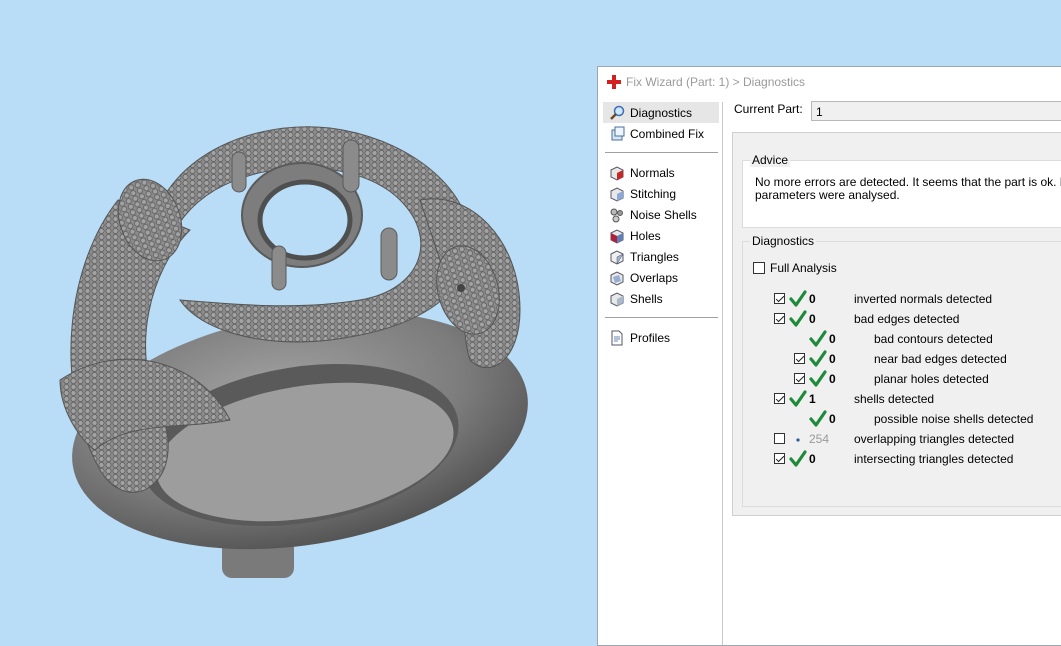 This screenshot has width=1061, height=646. I want to click on diagnostic-row-bad-edges-detected: 0 bad edges detected, so click(902, 319).